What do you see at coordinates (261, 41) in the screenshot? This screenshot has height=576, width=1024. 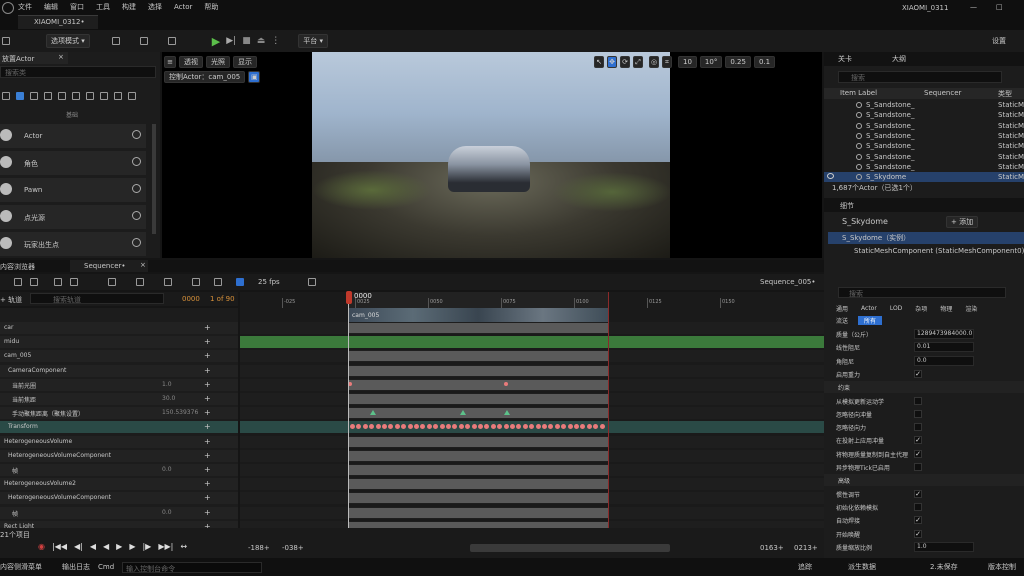 I see `eject-icon: ⏏` at bounding box center [261, 41].